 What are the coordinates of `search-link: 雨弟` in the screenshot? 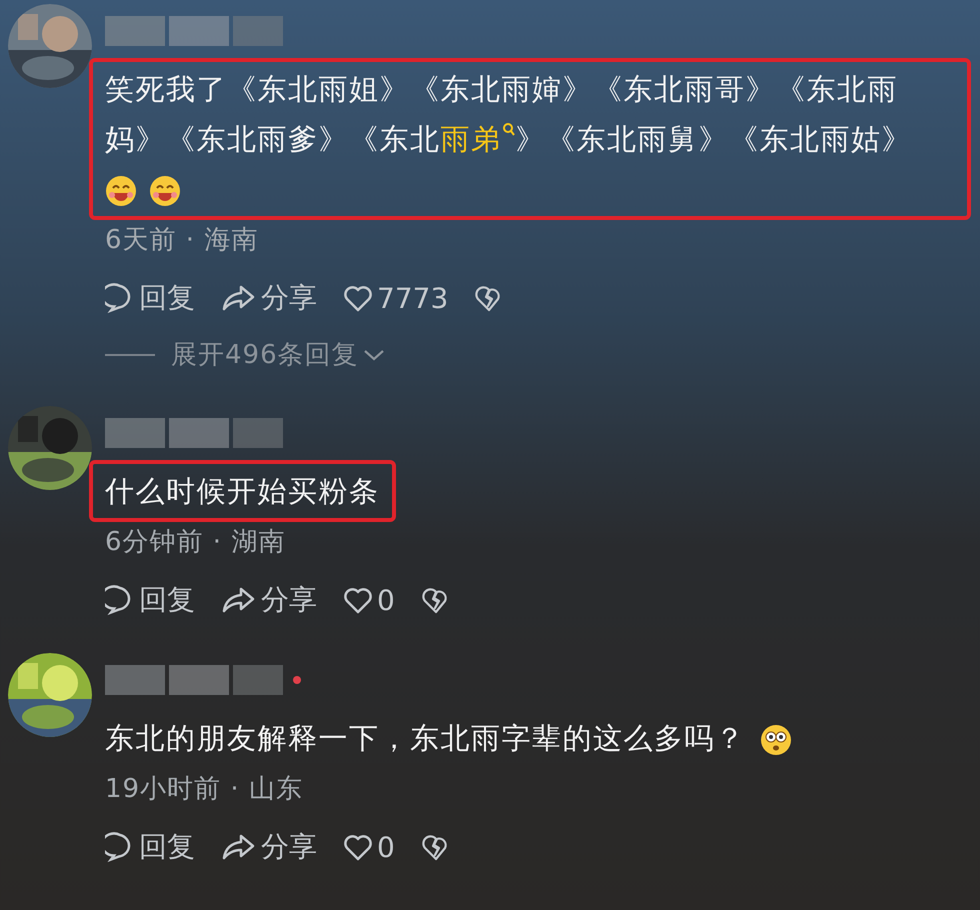 It's located at (478, 139).